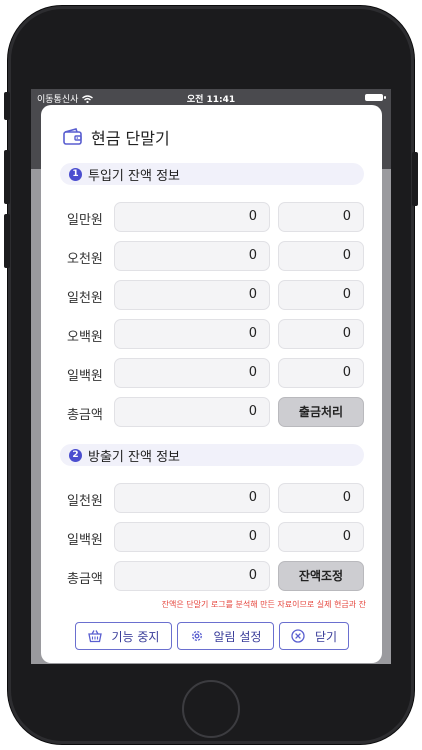 Image resolution: width=422 pixels, height=750 pixels. I want to click on volume-down-button, so click(7, 241).